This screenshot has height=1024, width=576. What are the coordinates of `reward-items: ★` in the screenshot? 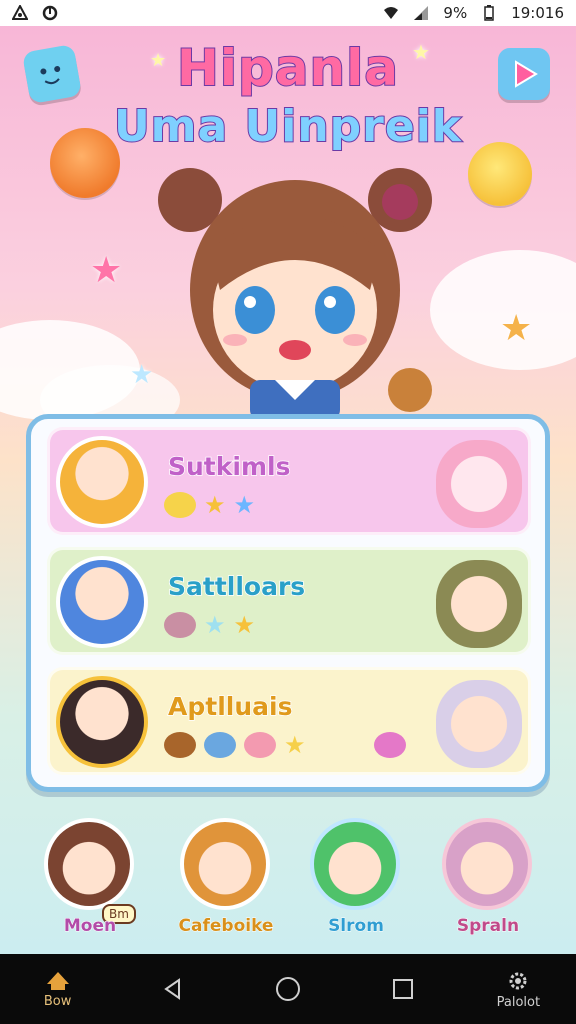 It's located at (285, 745).